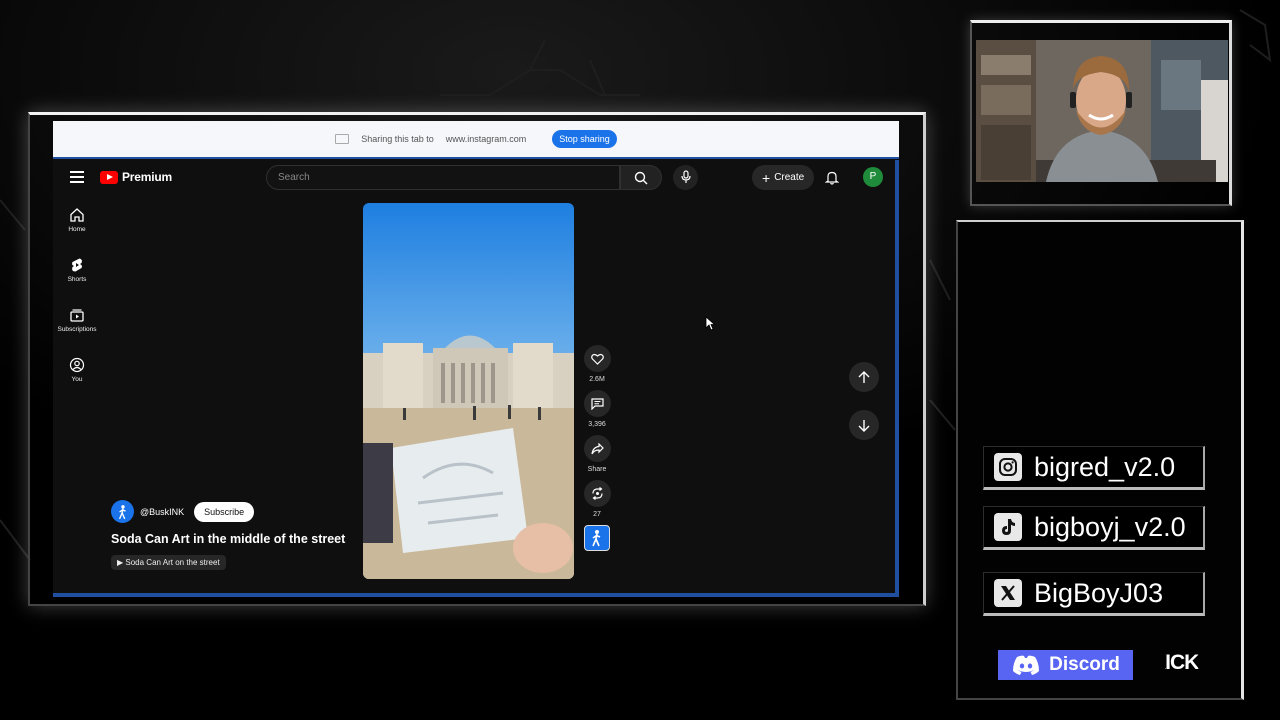  What do you see at coordinates (162, 512) in the screenshot?
I see `channel-handle: @BuskINK` at bounding box center [162, 512].